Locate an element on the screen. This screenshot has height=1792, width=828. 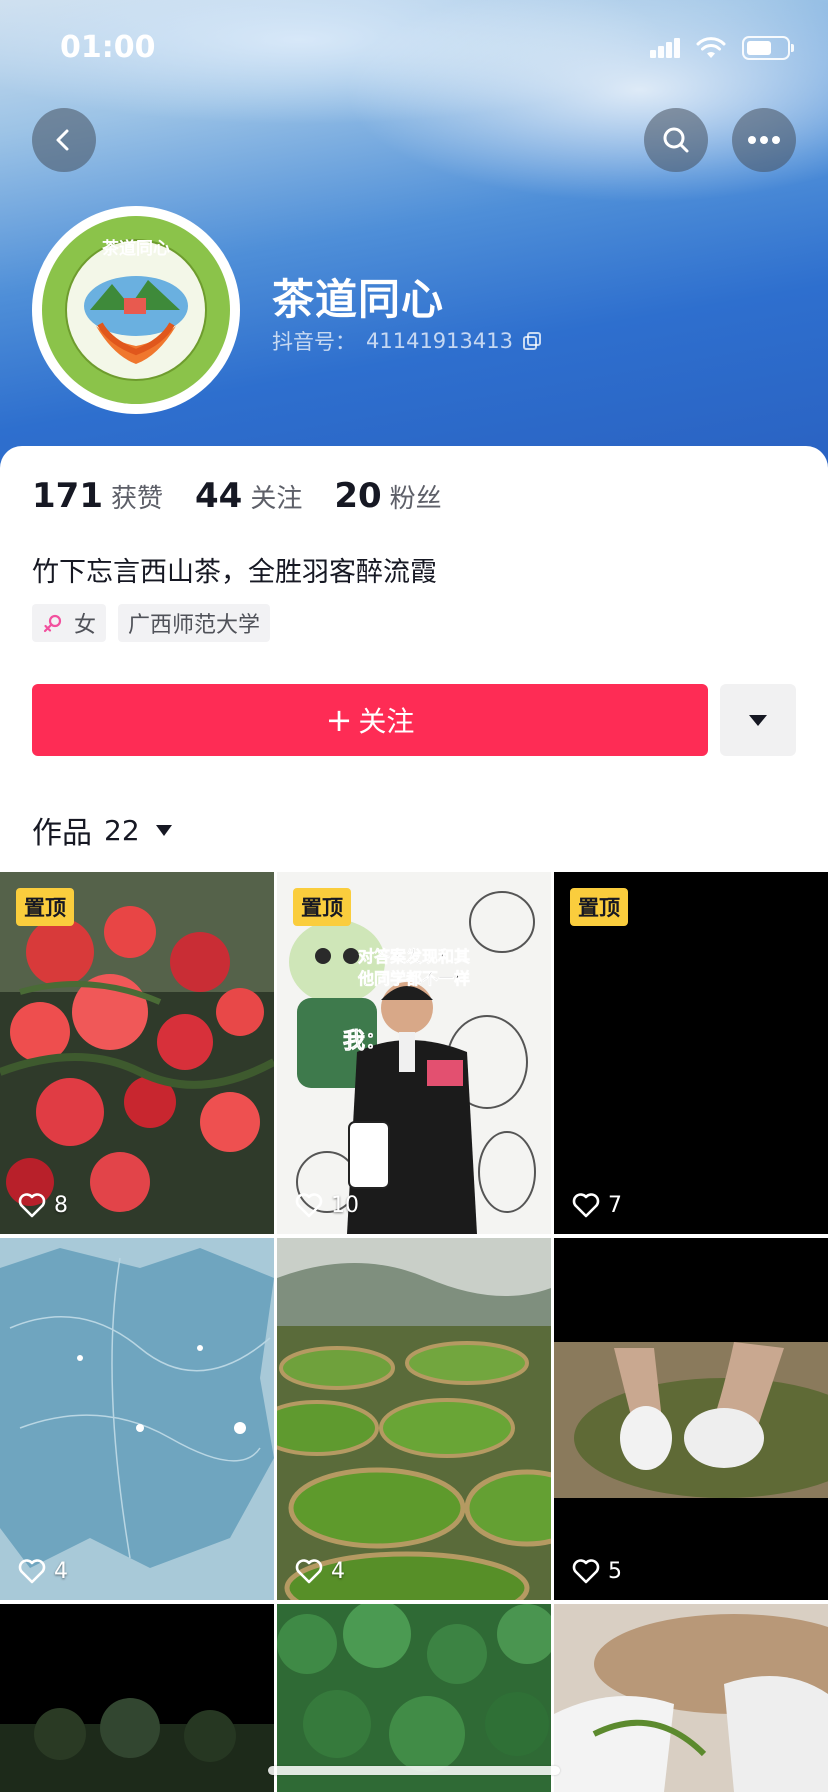
copy-icon is located at coordinates (531, 341).